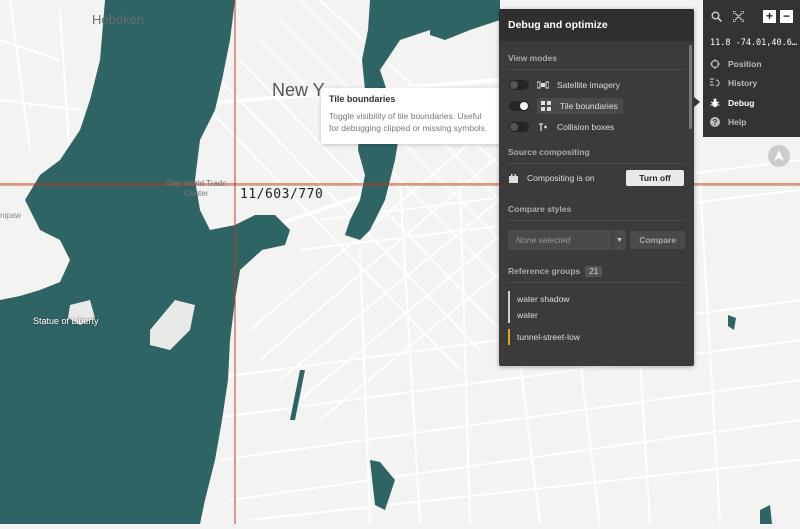 The height and width of the screenshot is (529, 800). I want to click on layers-icon, so click(513, 178).